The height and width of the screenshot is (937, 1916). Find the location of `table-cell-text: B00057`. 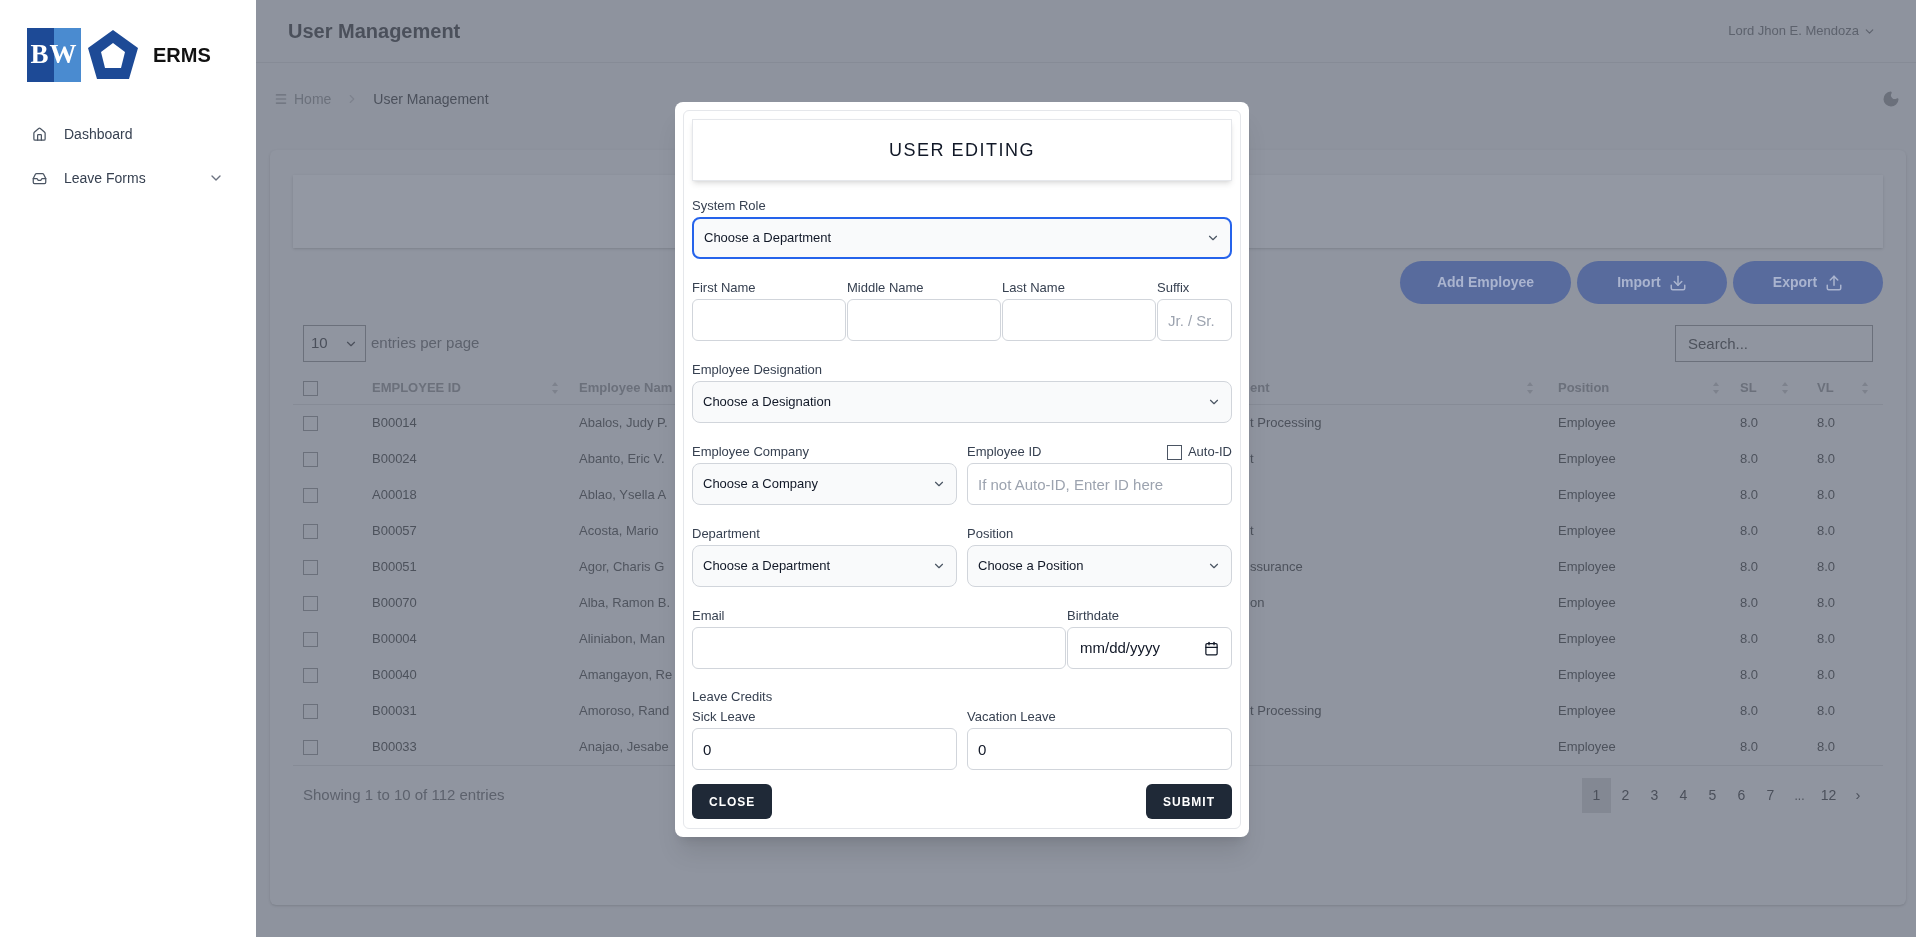

table-cell-text: B00057 is located at coordinates (395, 531).